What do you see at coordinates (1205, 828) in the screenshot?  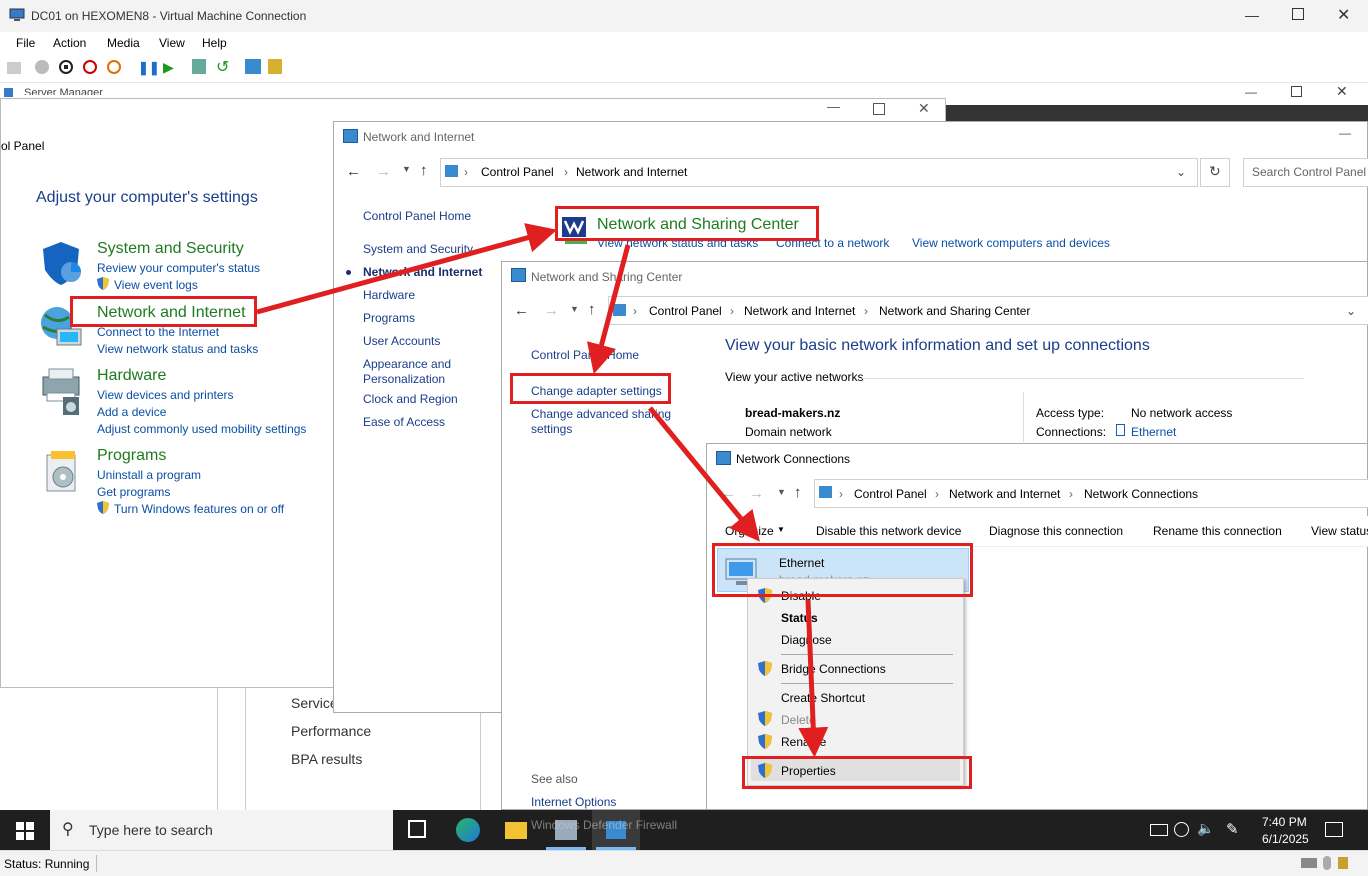 I see `volume-muted-icon: 🔈` at bounding box center [1205, 828].